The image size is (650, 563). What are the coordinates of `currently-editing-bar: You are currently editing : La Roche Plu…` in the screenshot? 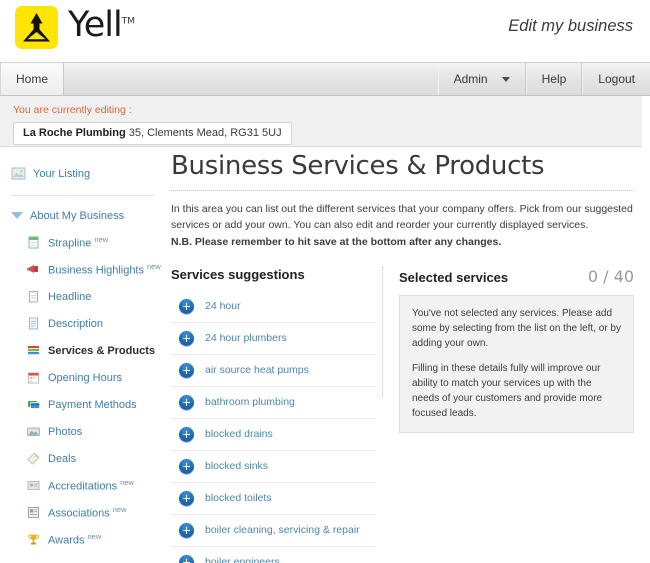 It's located at (321, 121).